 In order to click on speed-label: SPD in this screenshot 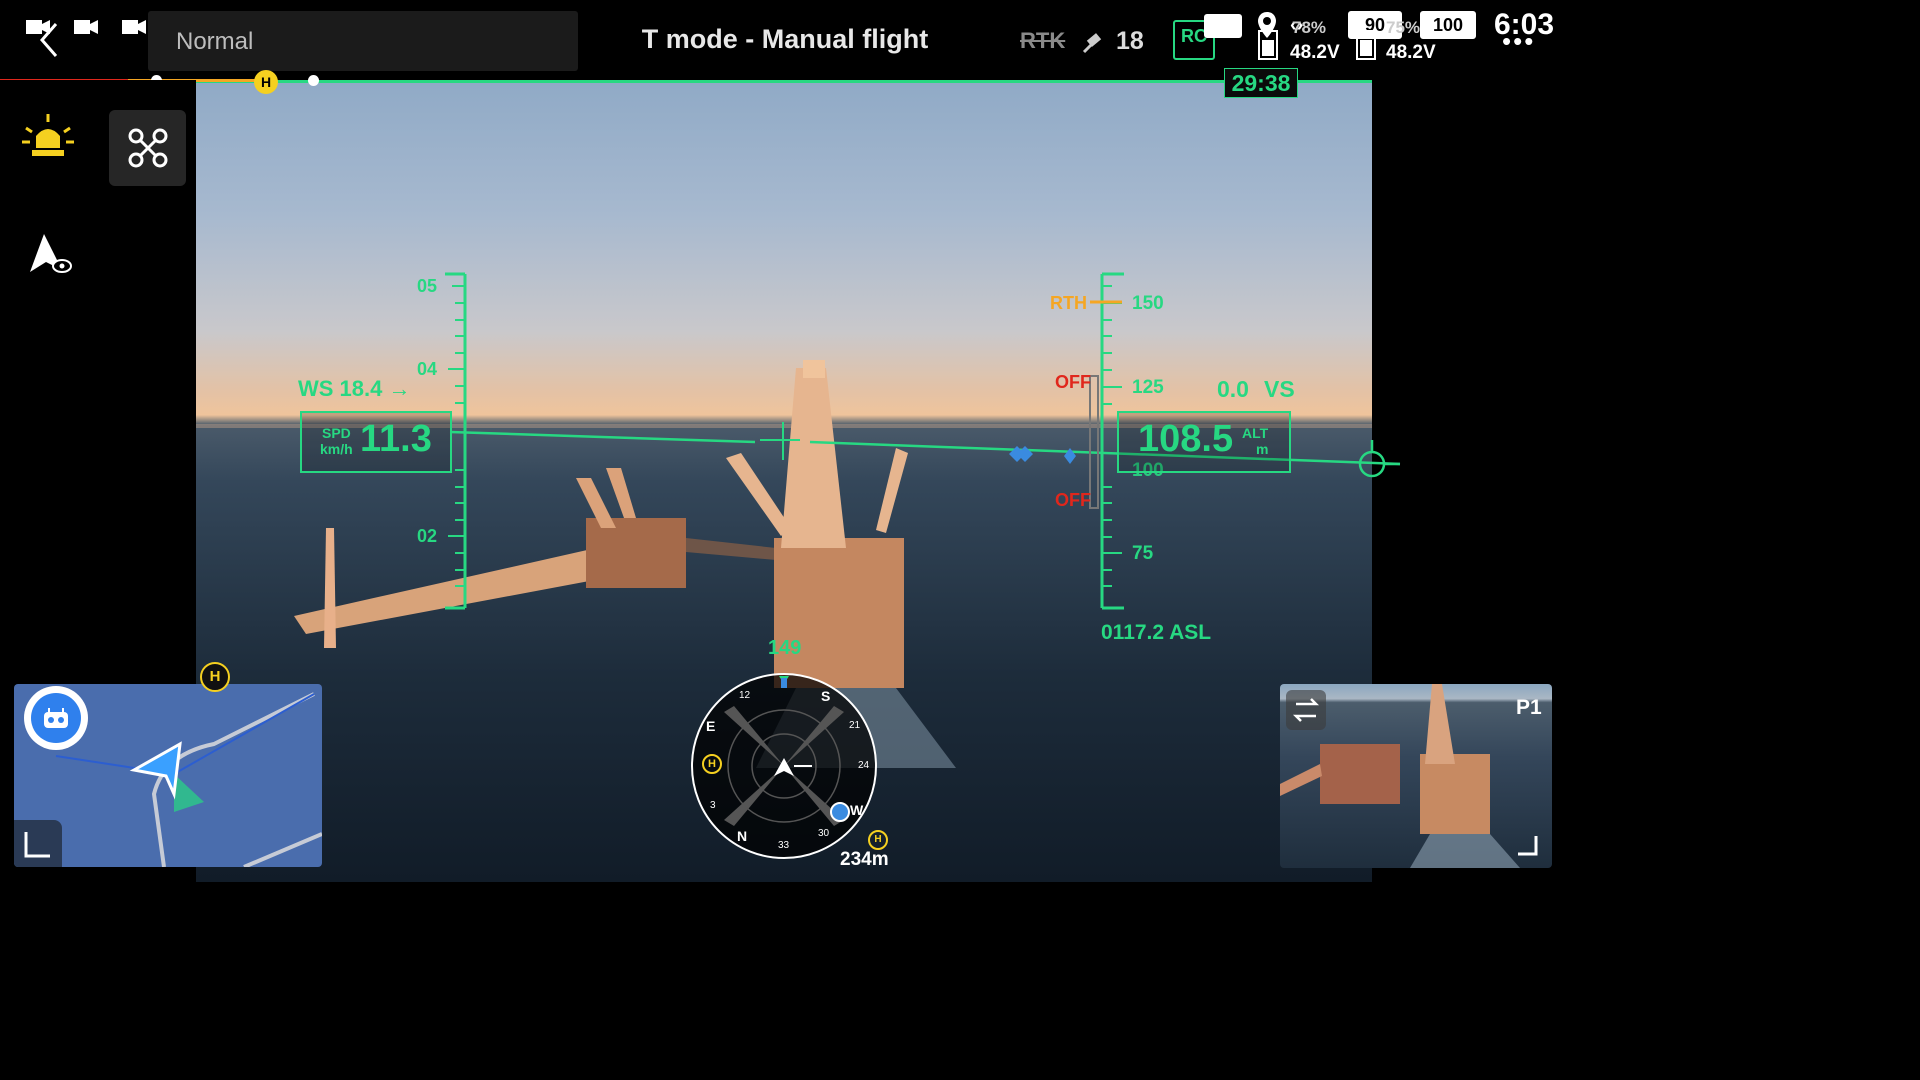, I will do `click(336, 433)`.